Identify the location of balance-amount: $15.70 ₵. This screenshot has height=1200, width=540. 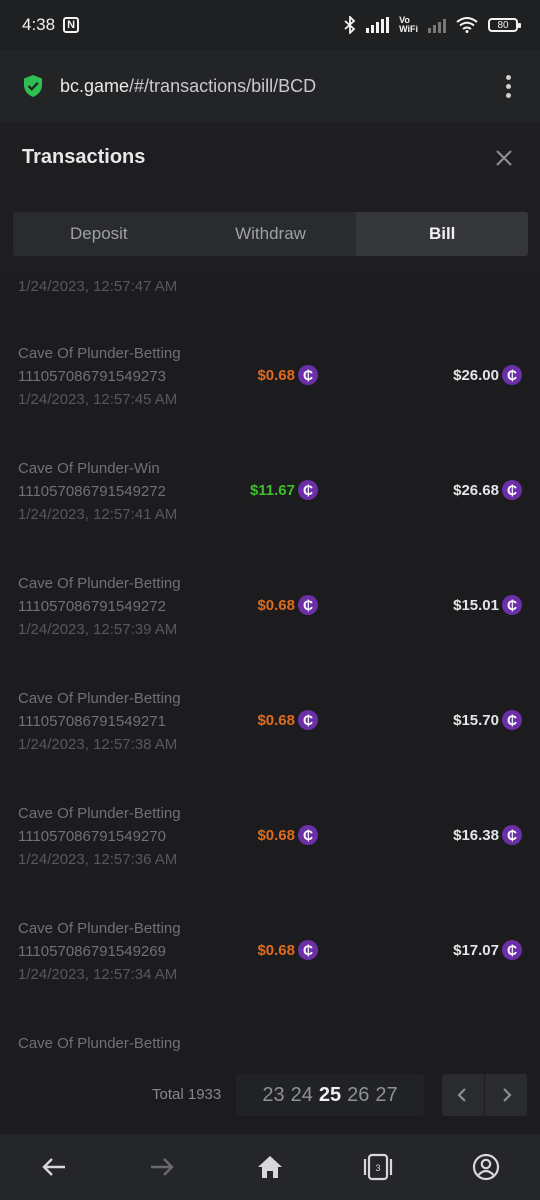
(487, 720).